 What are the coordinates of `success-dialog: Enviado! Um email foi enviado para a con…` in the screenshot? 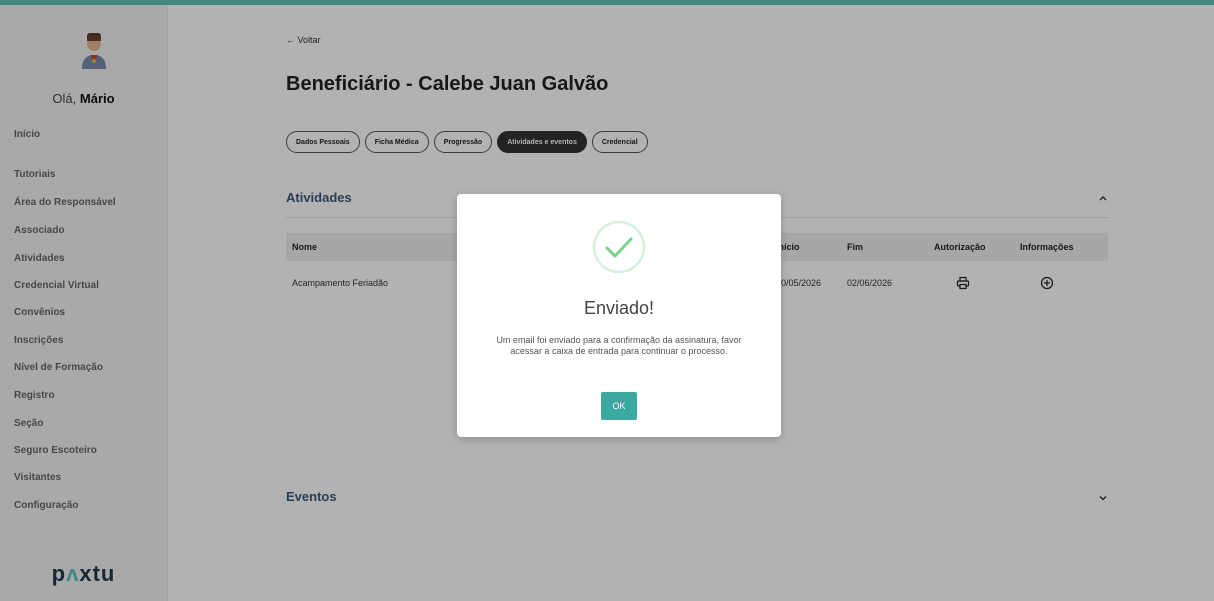 It's located at (619, 315).